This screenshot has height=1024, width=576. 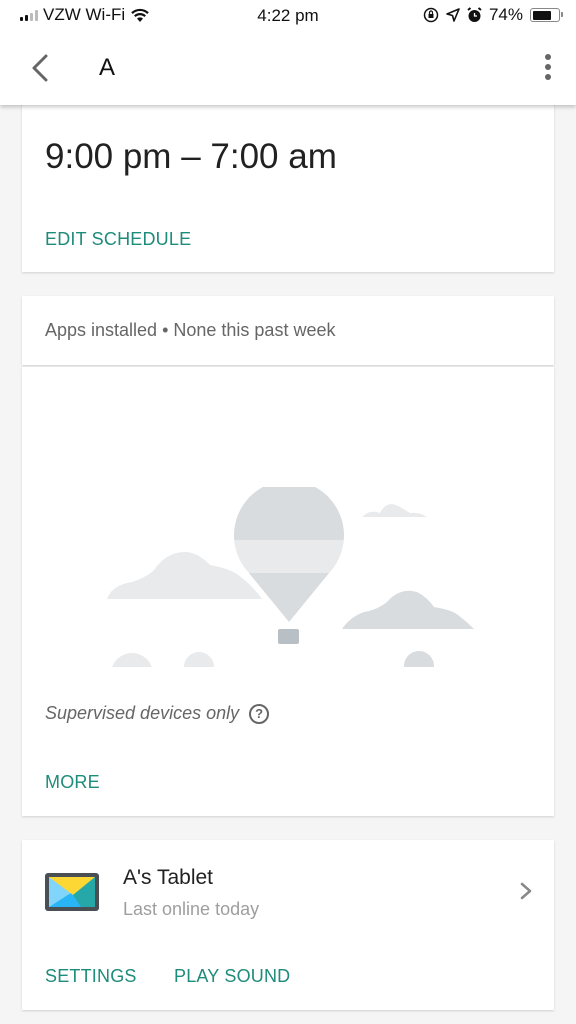 What do you see at coordinates (288, 68) in the screenshot?
I see `app-bar: A` at bounding box center [288, 68].